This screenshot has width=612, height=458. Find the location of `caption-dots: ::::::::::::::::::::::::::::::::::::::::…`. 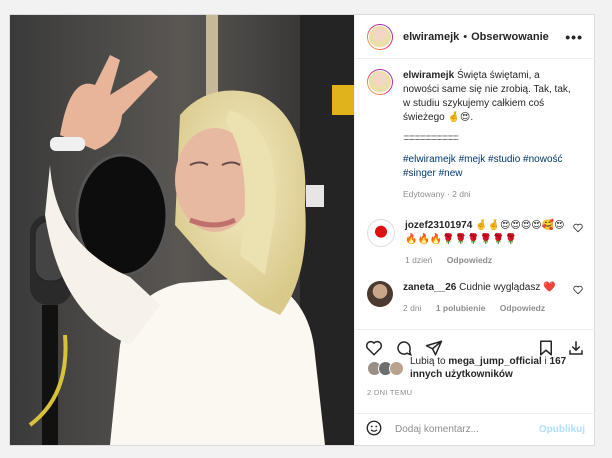

caption-dots: ::::::::::::::::::::::::::::::::::::::::… is located at coordinates (431, 137).